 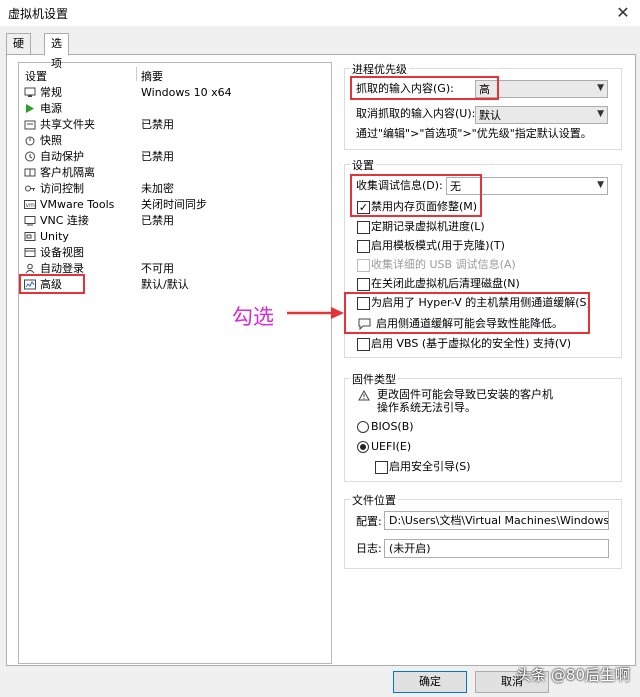 I want to click on config-label: 配置:, so click(x=369, y=521).